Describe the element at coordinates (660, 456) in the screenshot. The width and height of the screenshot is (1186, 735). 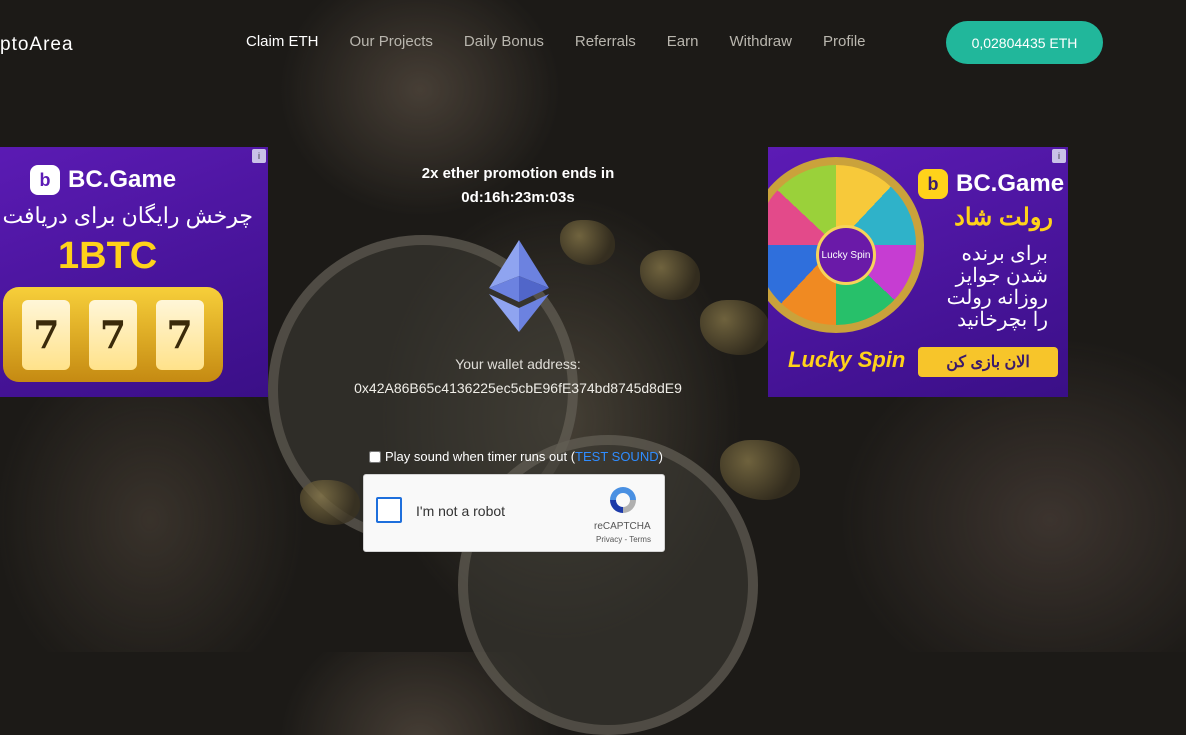
I see `play-sound-label-close: )` at that location.